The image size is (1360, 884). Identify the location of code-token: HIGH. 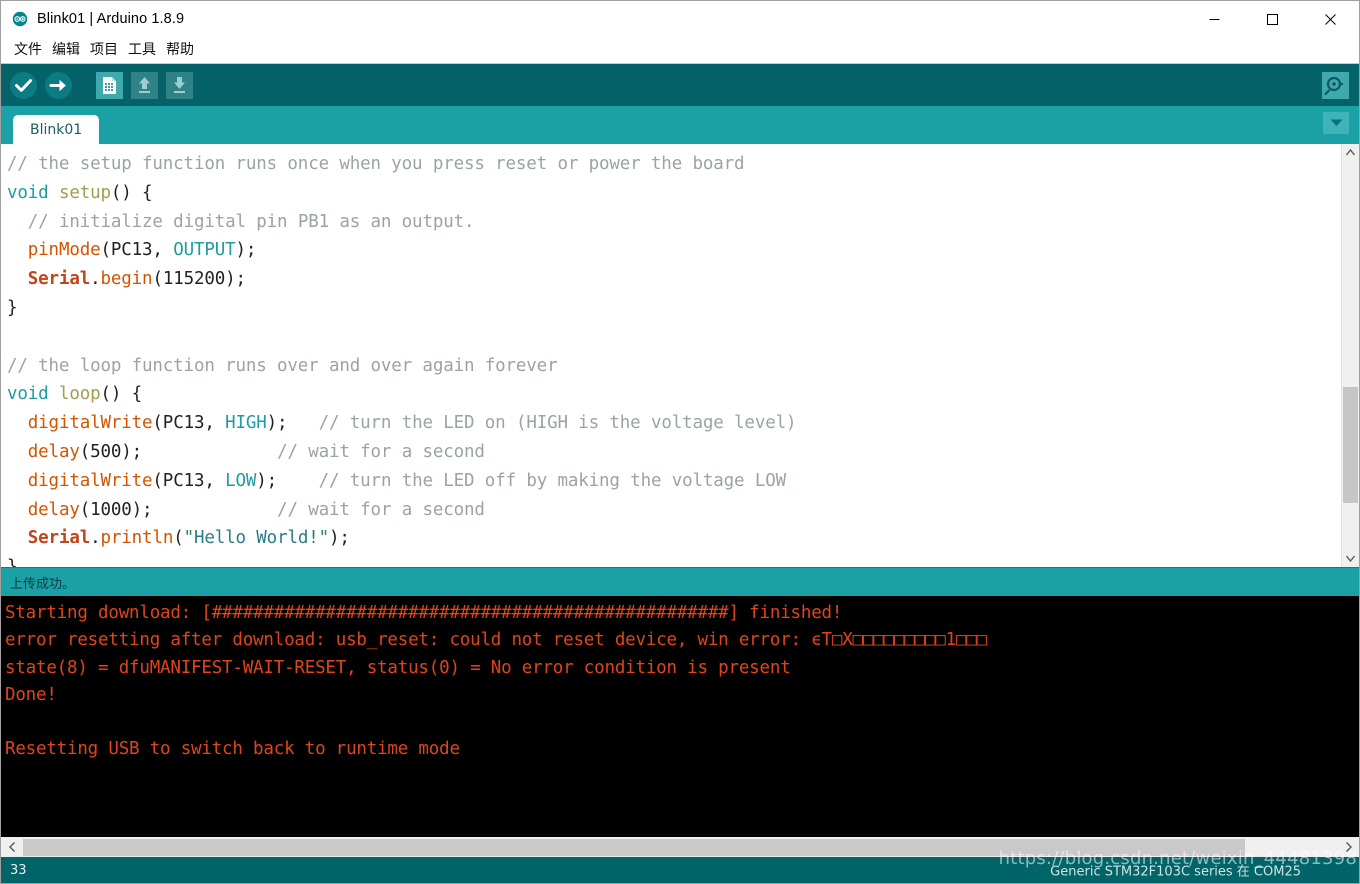
(246, 423).